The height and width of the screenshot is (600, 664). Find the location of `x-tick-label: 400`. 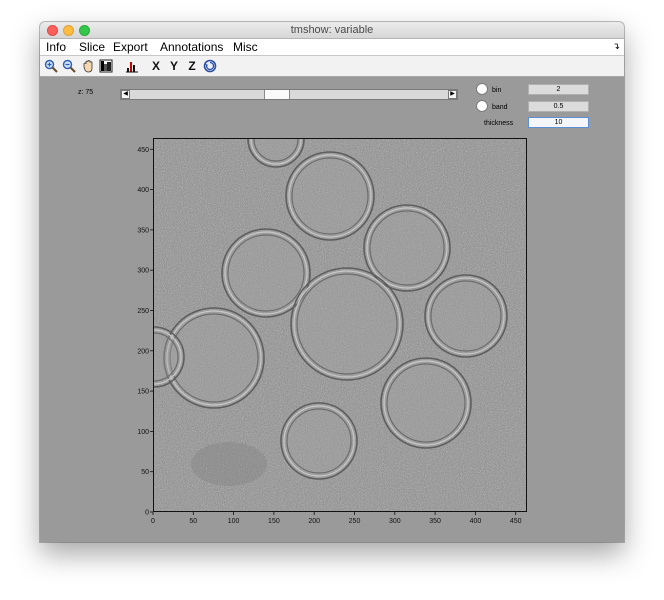

x-tick-label: 400 is located at coordinates (476, 521).